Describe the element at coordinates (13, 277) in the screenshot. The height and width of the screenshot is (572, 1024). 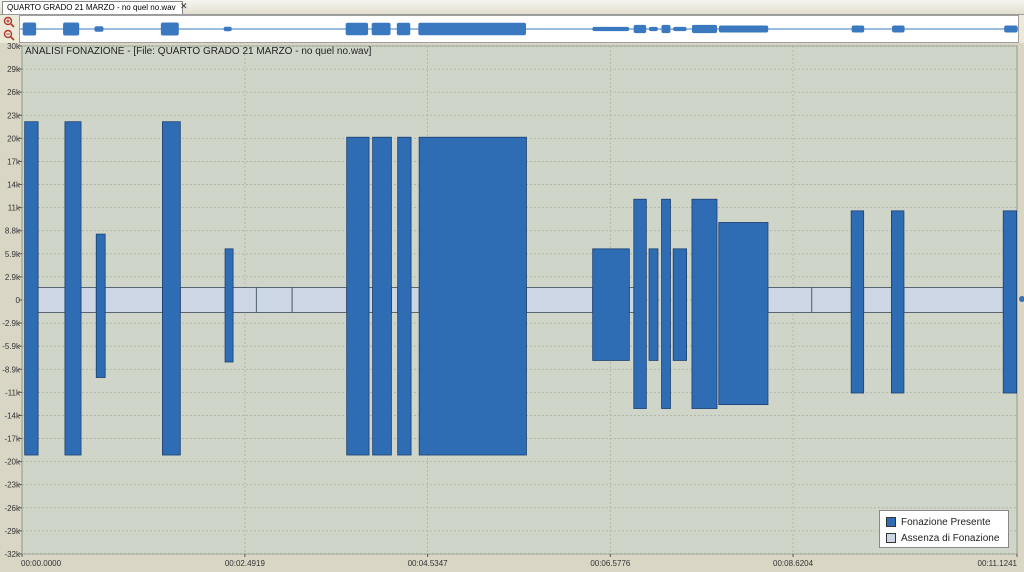
I see `y-tick-label: 2.9k` at that location.